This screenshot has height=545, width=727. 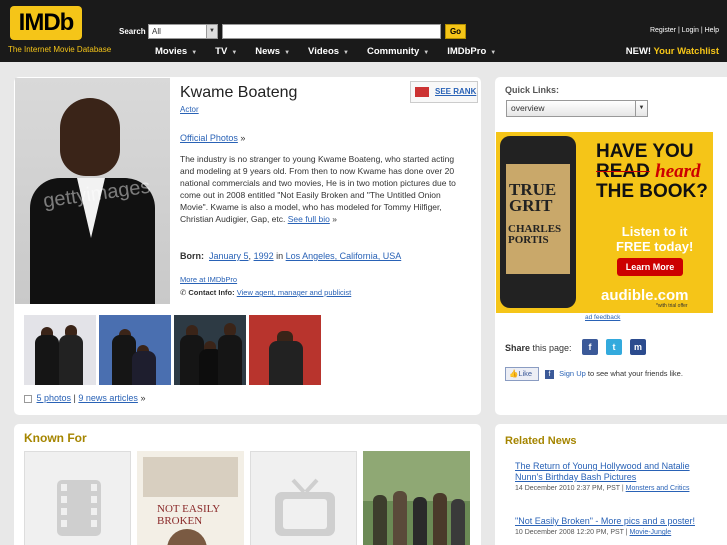 I want to click on watchlist-label: Your Watchlist, so click(x=686, y=51).